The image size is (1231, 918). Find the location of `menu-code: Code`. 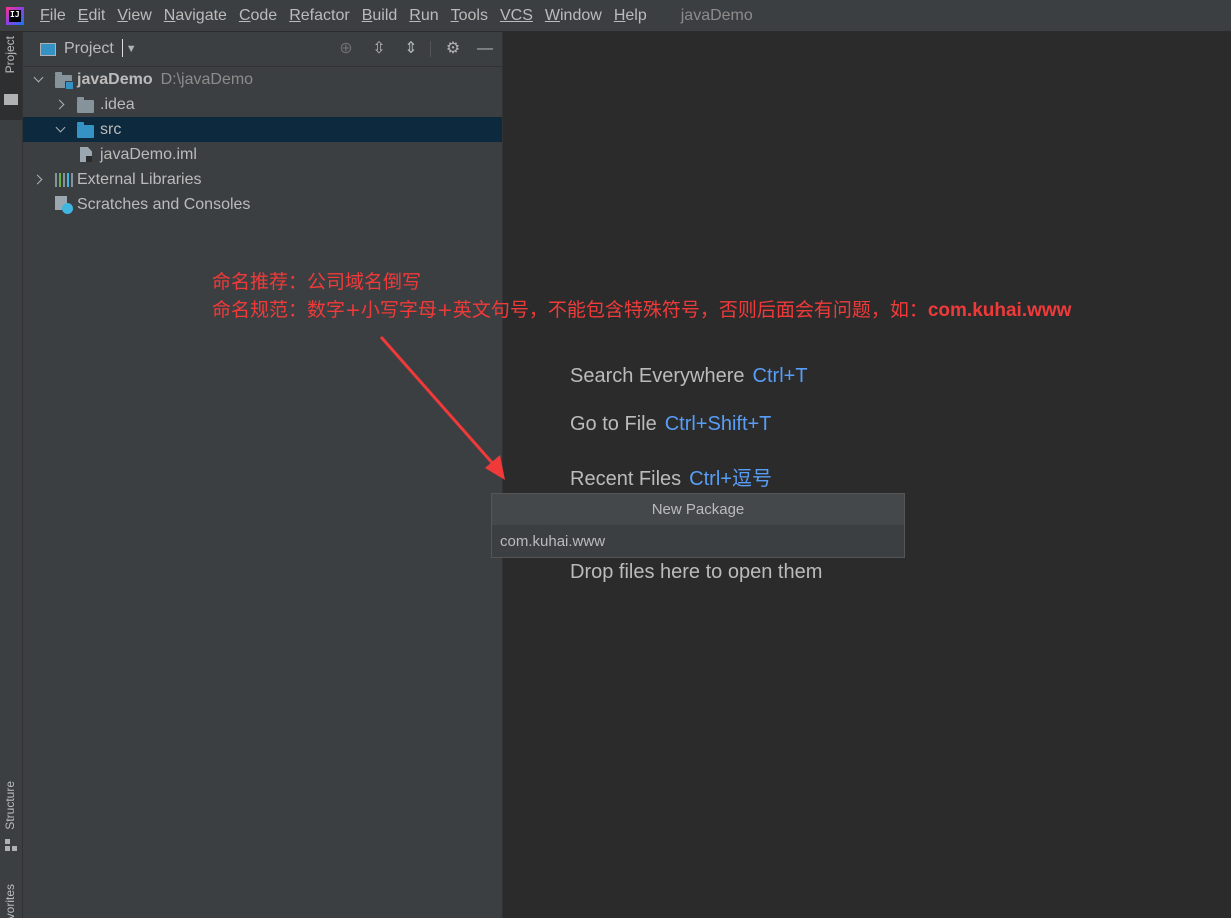

menu-code: Code is located at coordinates (258, 16).